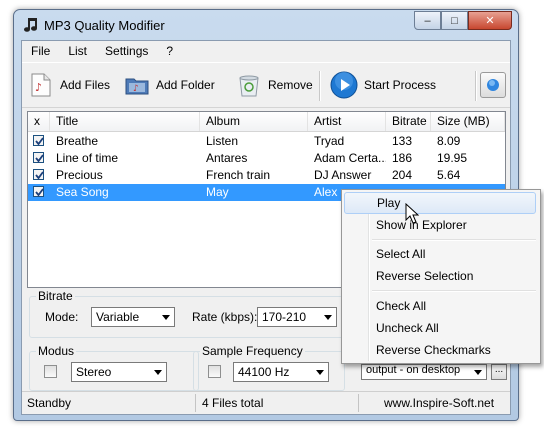  Describe the element at coordinates (238, 175) in the screenshot. I see `cell-album: French train` at that location.